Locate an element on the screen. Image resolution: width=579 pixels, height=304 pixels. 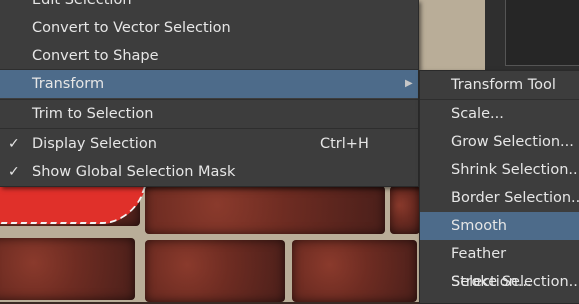
menu-separator is located at coordinates (209, 128).